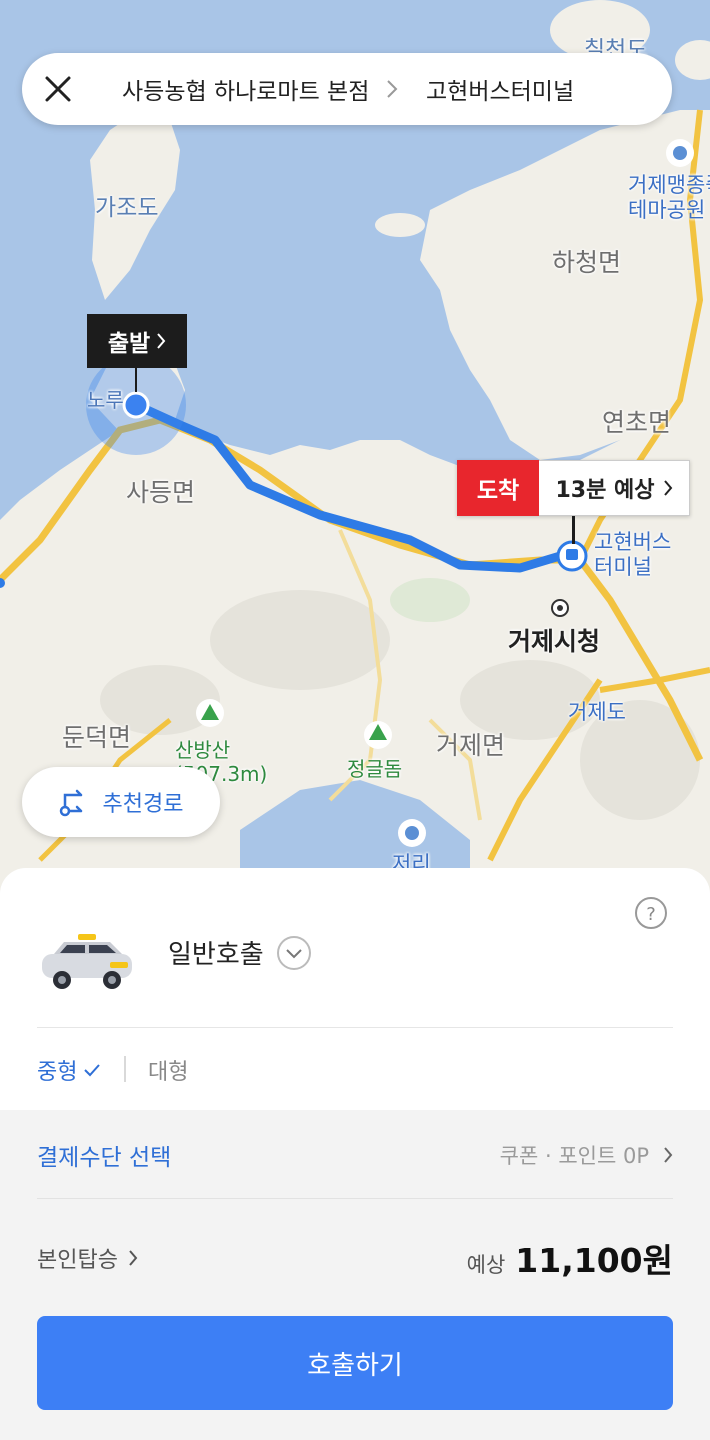  What do you see at coordinates (594, 1260) in the screenshot?
I see `fare-amount: 11,100원` at bounding box center [594, 1260].